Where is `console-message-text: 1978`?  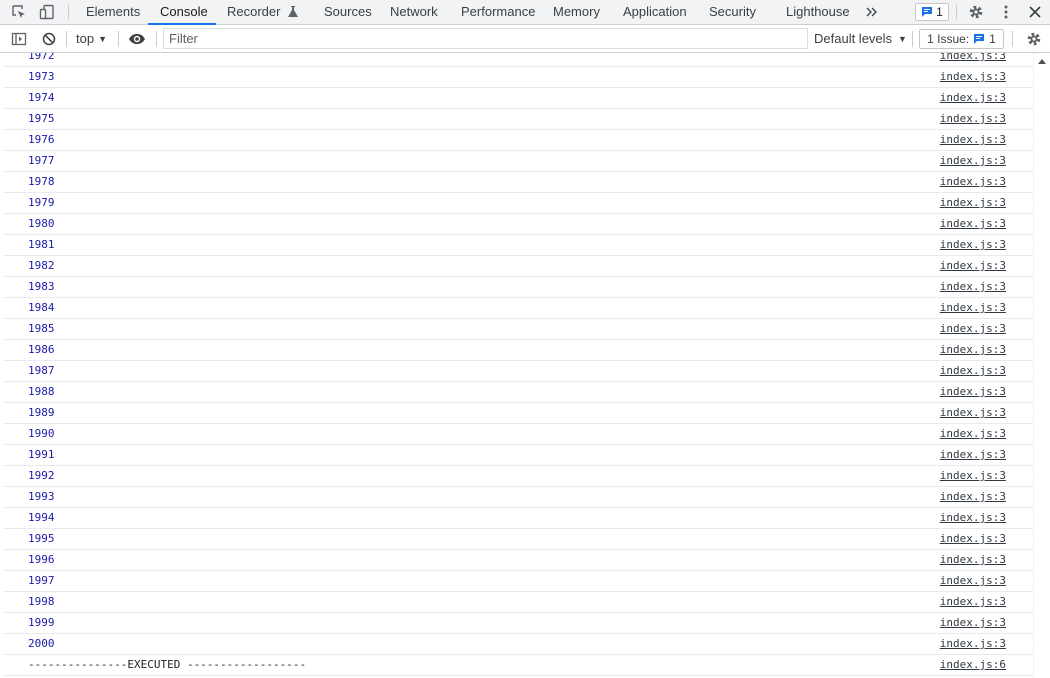
console-message-text: 1978 is located at coordinates (41, 181).